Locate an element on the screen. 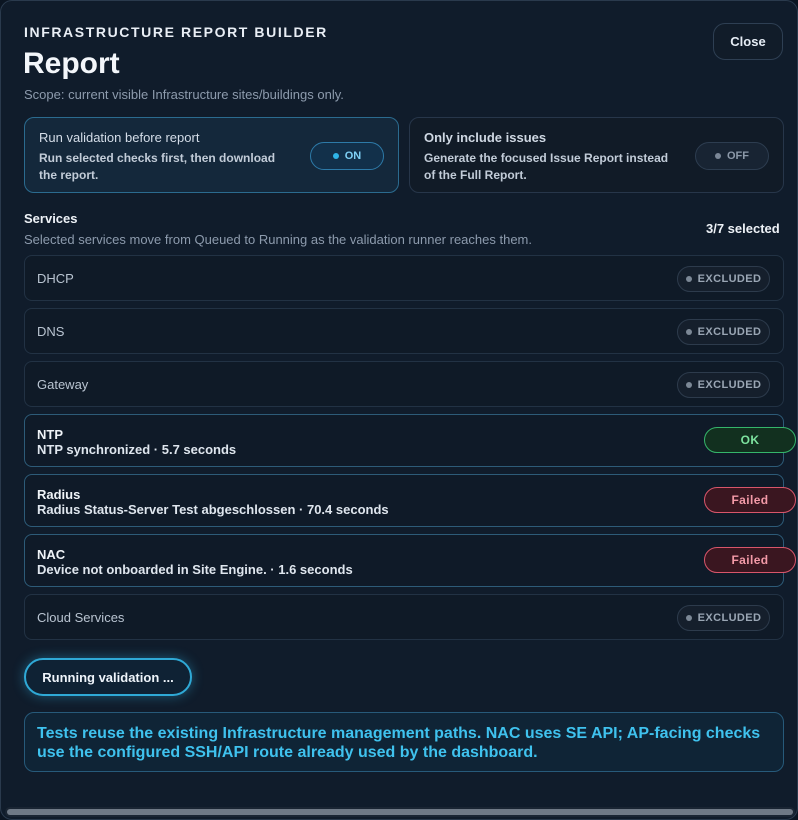 The image size is (798, 820). service-name: DHCP is located at coordinates (55, 278).